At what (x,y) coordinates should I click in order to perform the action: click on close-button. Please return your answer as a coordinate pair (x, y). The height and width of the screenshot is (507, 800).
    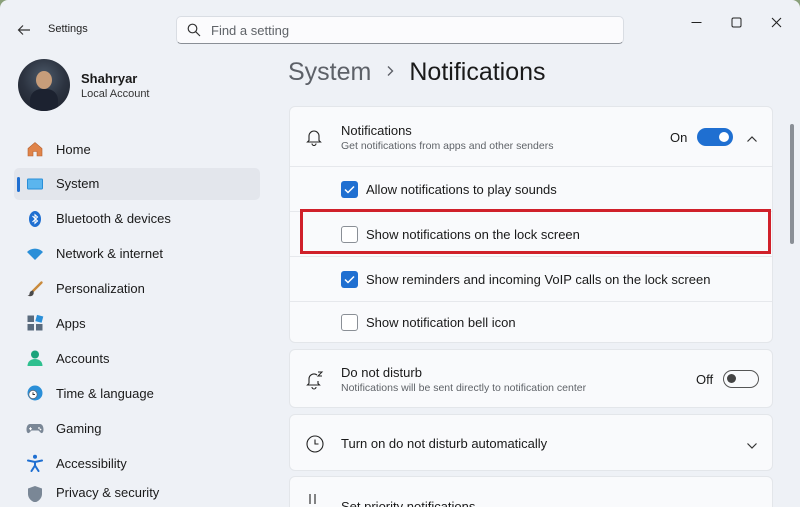
    Looking at the image, I should click on (776, 22).